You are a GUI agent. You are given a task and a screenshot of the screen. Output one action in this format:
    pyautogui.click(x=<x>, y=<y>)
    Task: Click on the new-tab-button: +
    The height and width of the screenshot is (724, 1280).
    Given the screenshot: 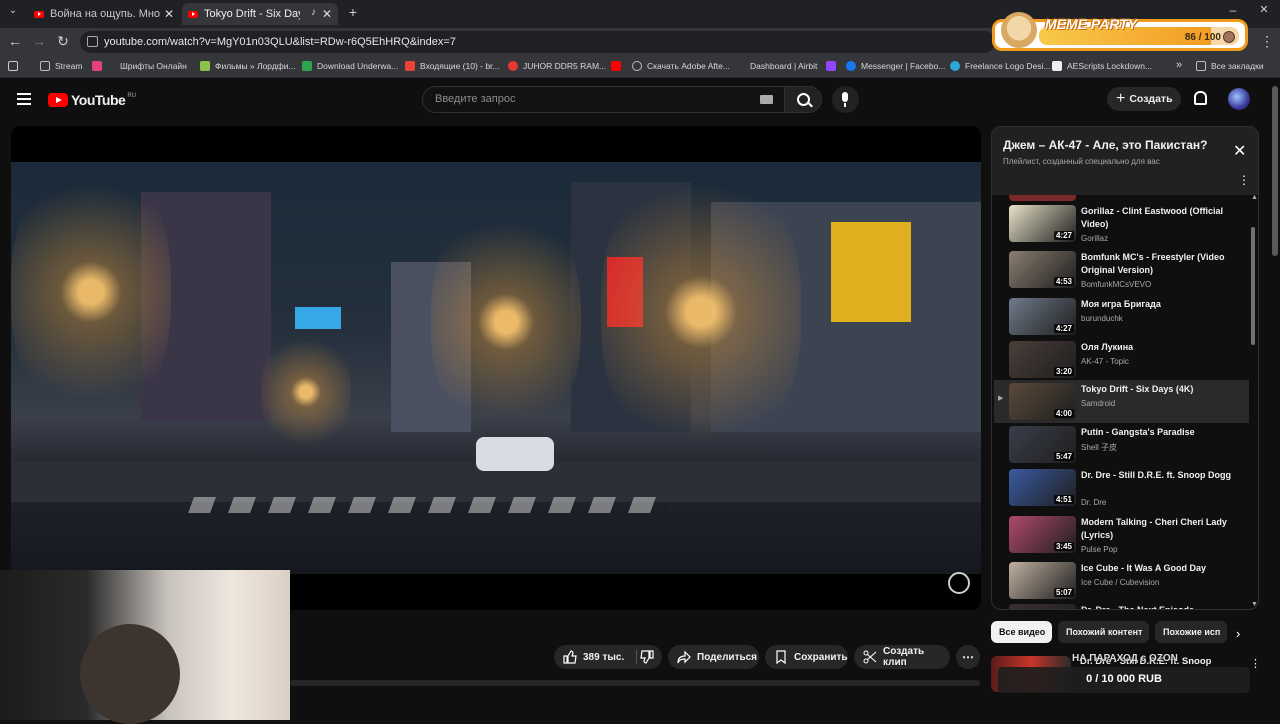 What is the action you would take?
    pyautogui.click(x=353, y=12)
    